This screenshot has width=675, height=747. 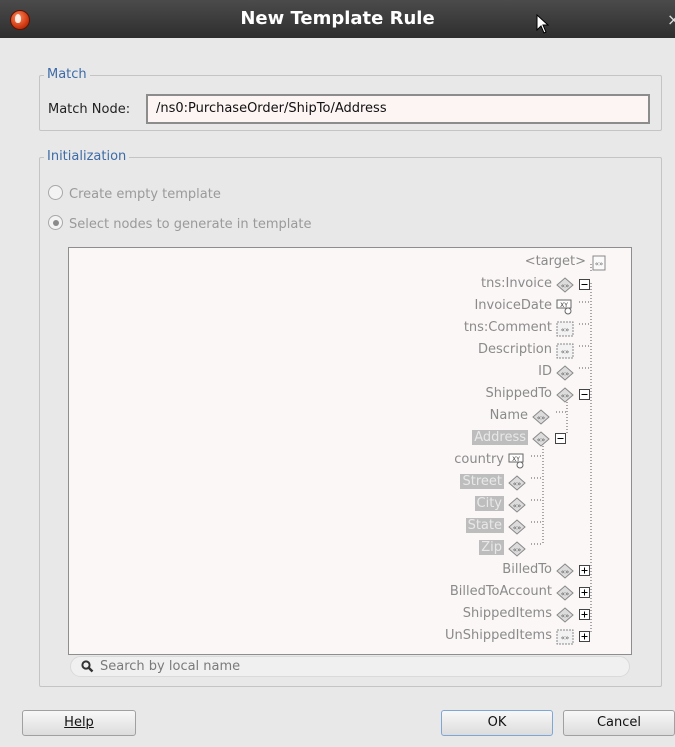 I want to click on mouse-cursor-icon, so click(x=543, y=24).